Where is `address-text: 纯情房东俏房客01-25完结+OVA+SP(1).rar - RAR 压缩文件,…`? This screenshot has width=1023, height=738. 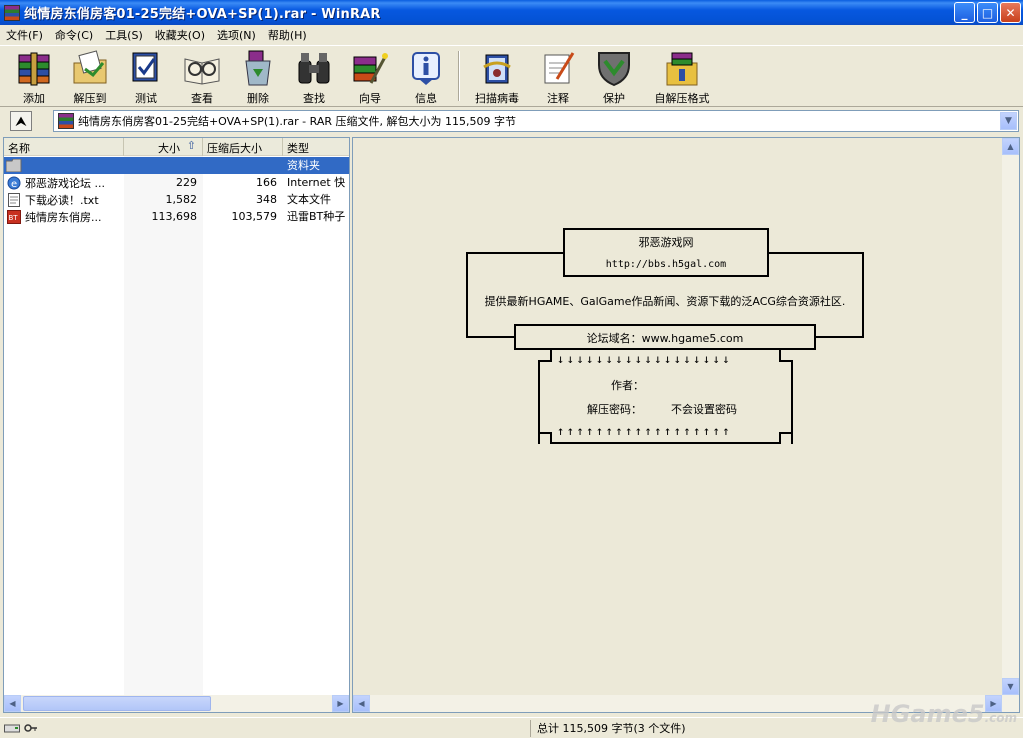 address-text: 纯情房东俏房客01-25完结+OVA+SP(1).rar - RAR 压缩文件,… is located at coordinates (297, 121).